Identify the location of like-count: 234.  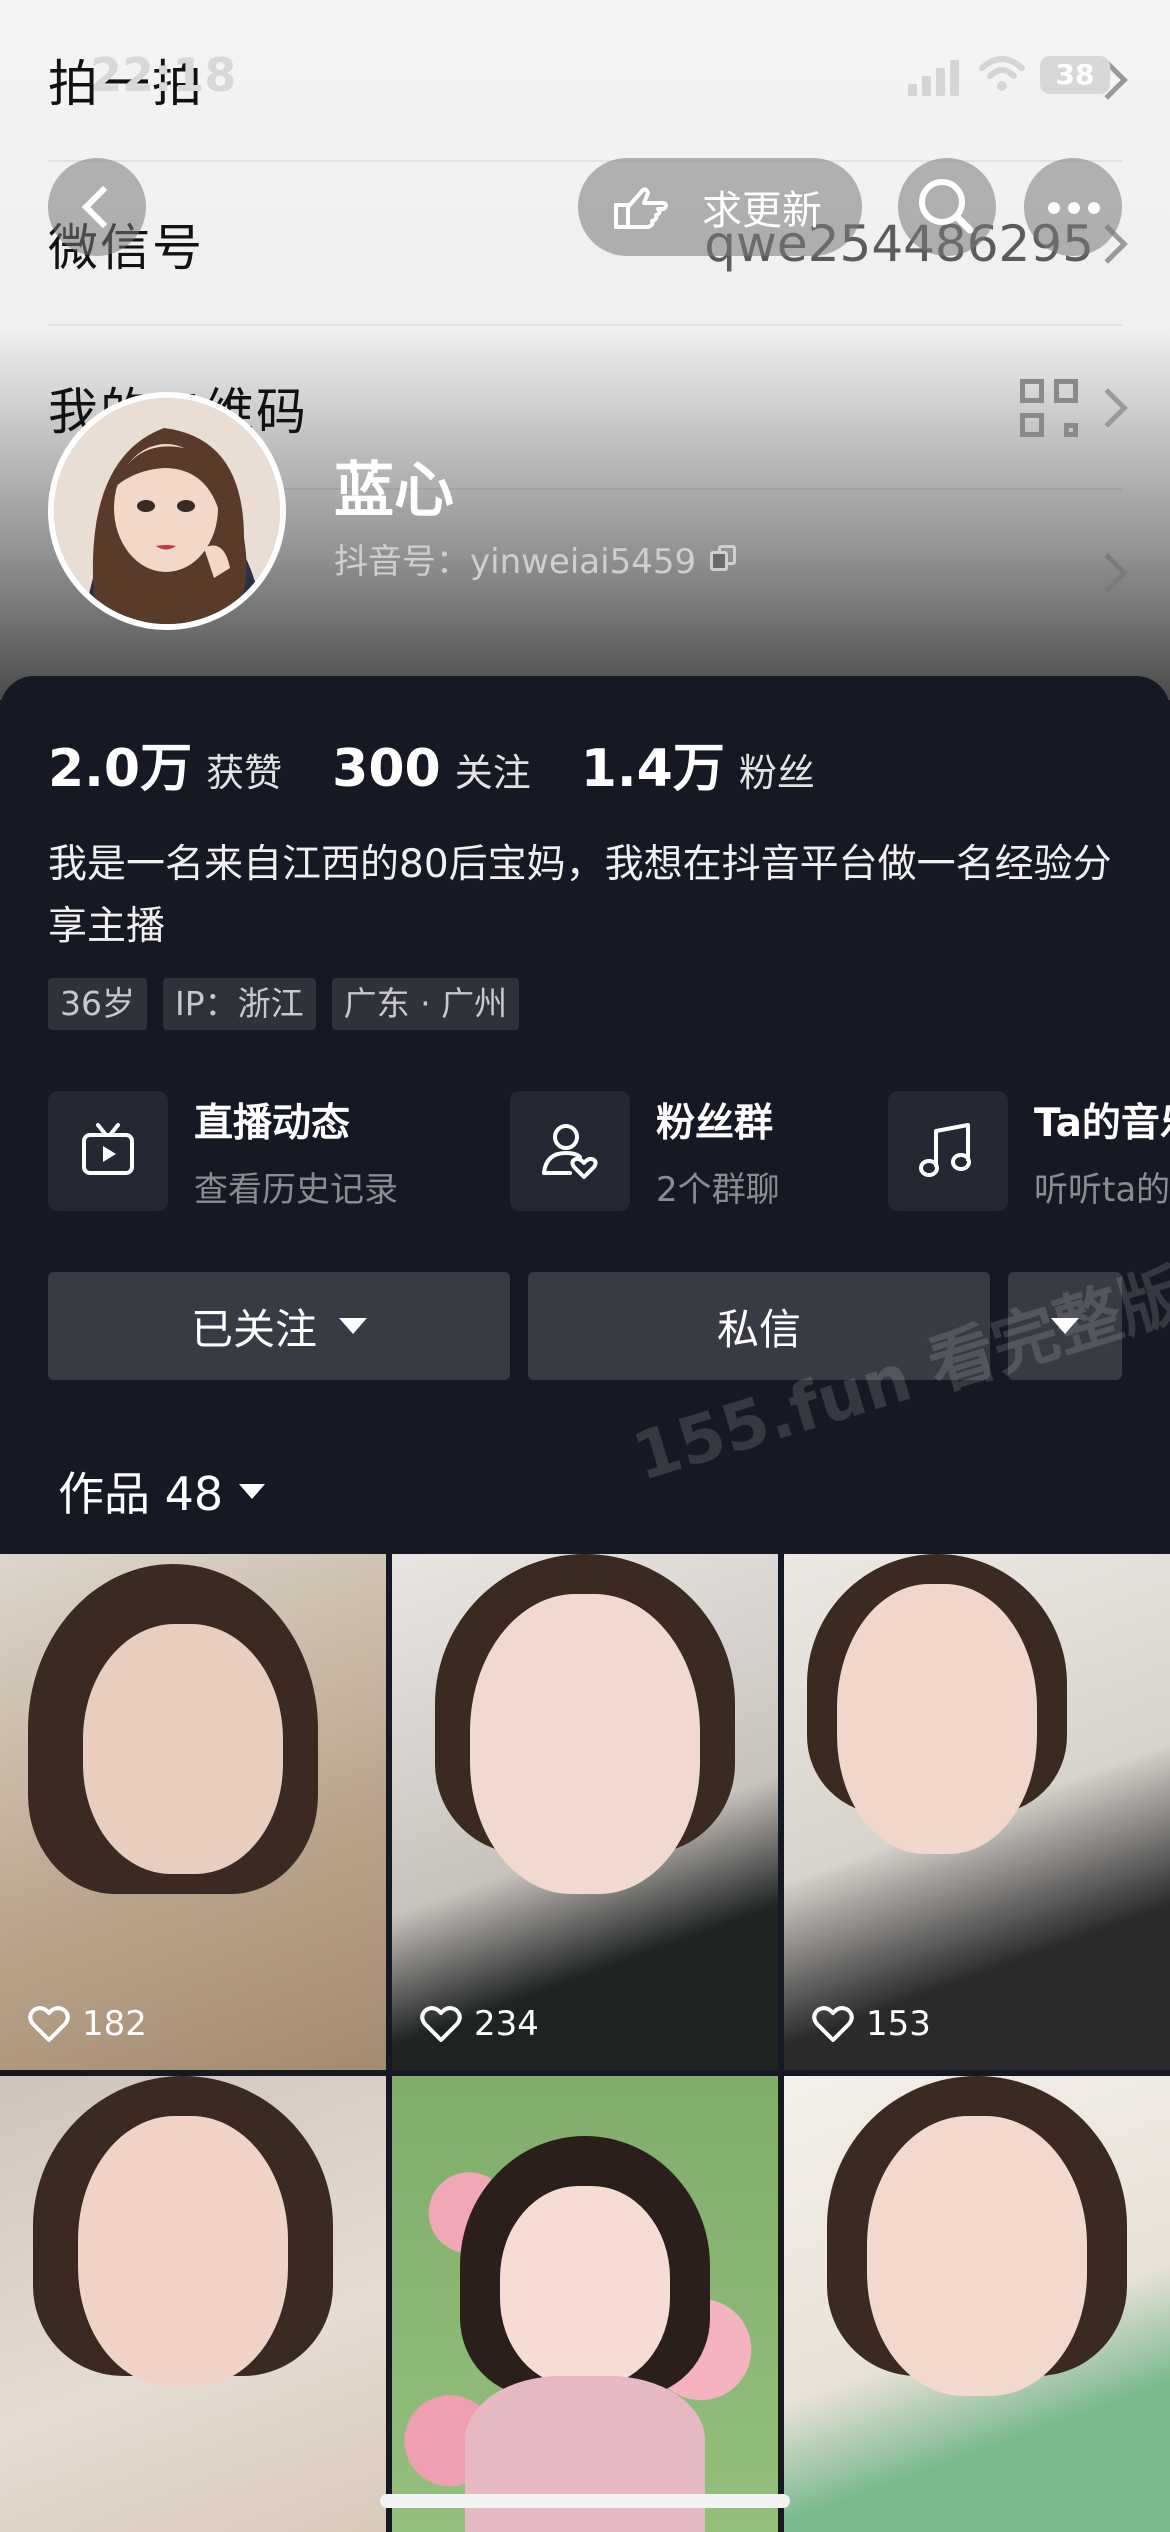
(479, 2024).